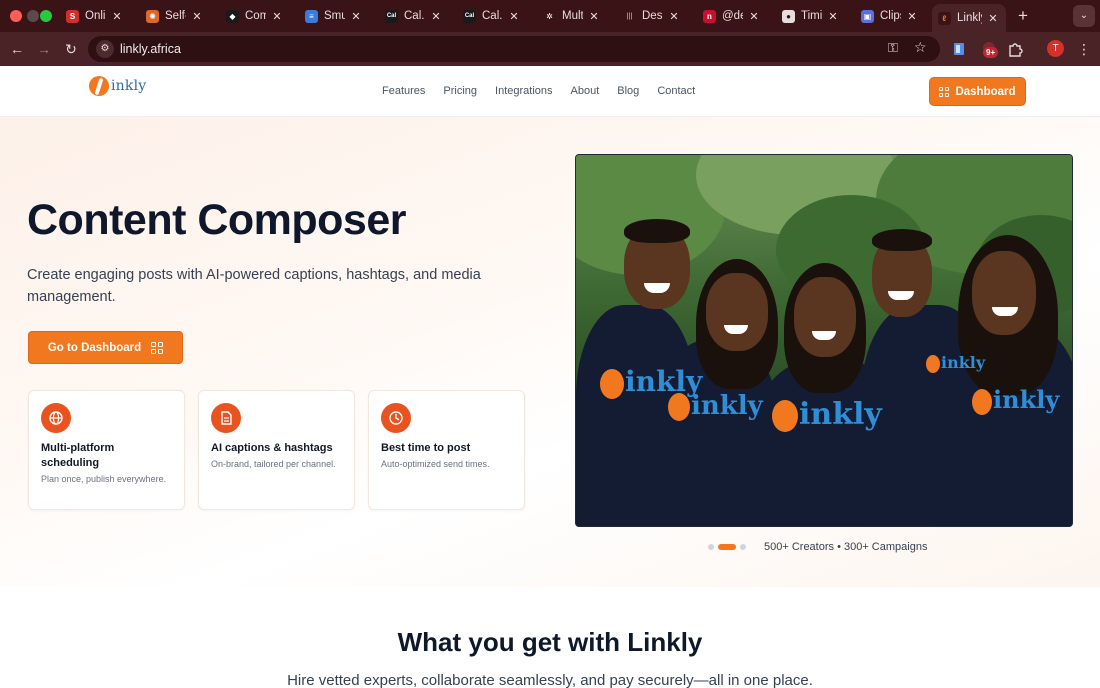 Image resolution: width=1100 pixels, height=688 pixels. I want to click on password-key-icon: ⚿, so click(893, 48).